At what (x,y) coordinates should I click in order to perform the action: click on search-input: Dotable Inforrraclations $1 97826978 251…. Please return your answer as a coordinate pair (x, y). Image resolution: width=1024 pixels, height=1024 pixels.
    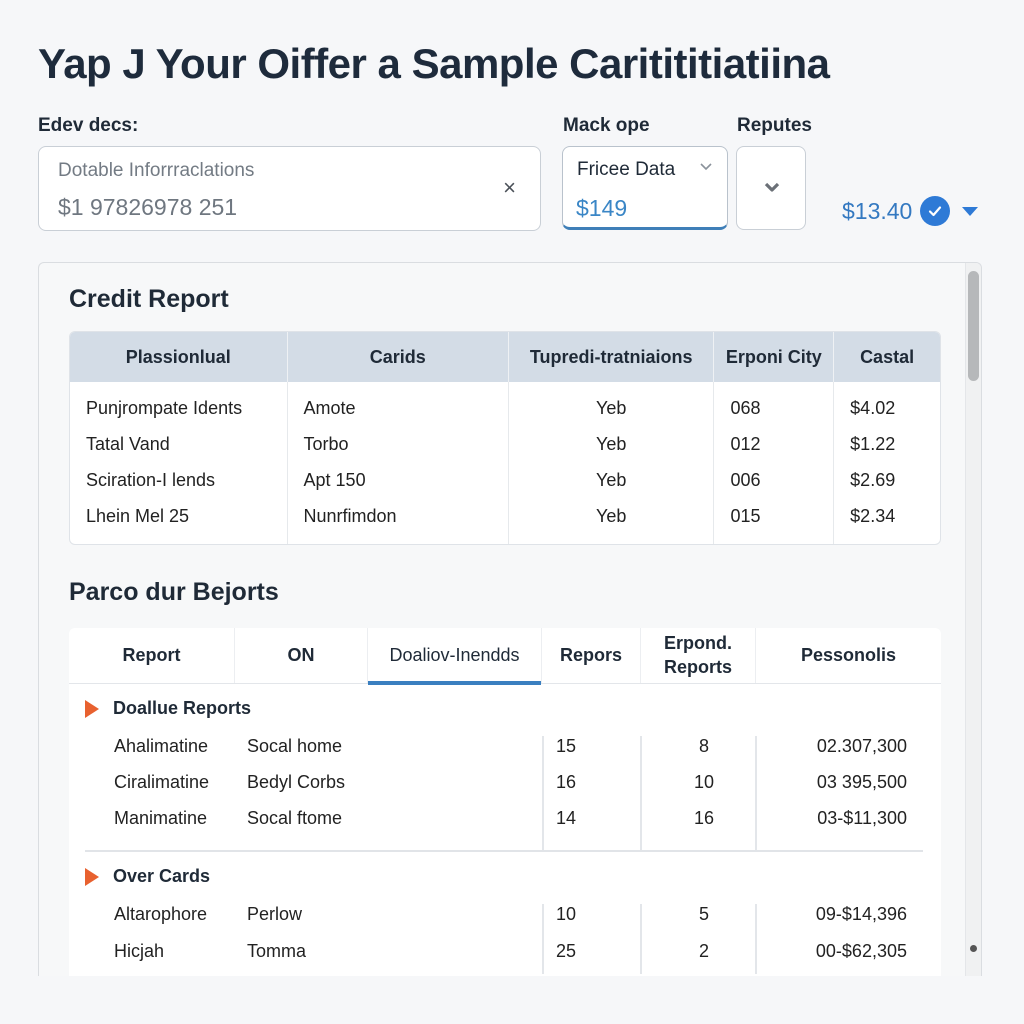
    Looking at the image, I should click on (289, 188).